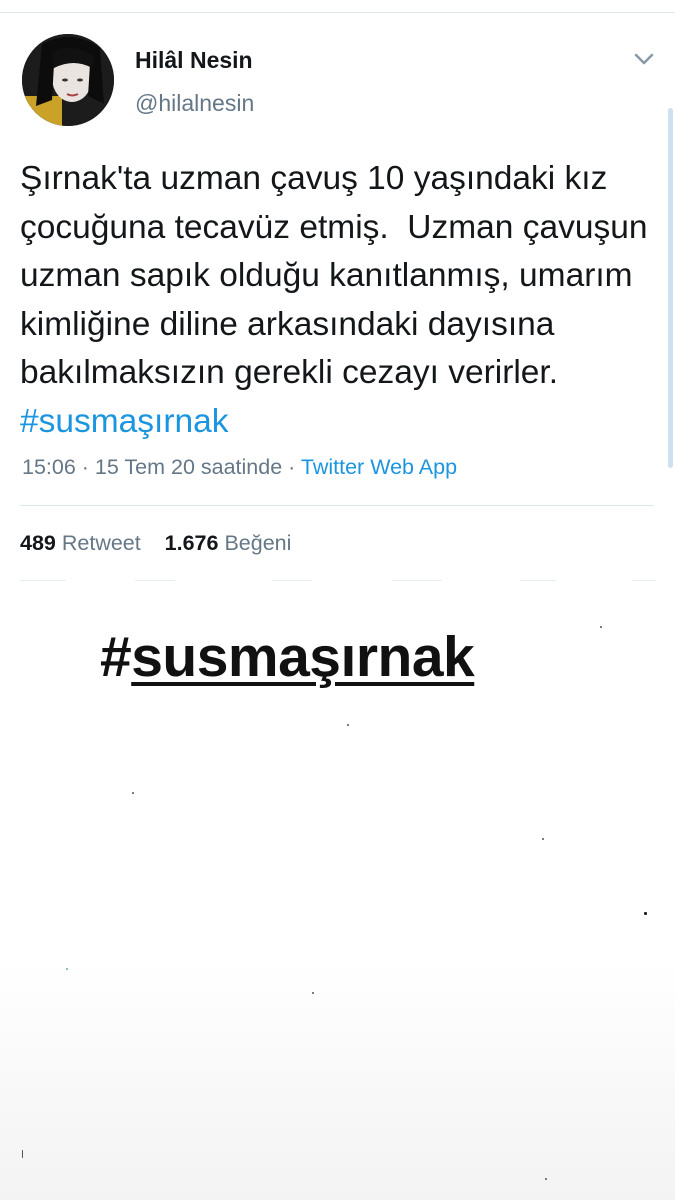  I want to click on avatar, so click(68, 80).